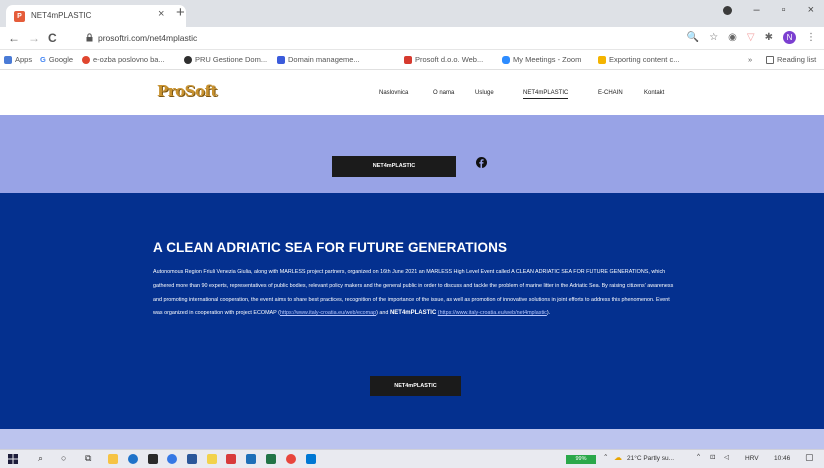 The height and width of the screenshot is (468, 824). What do you see at coordinates (113, 459) in the screenshot?
I see `file-explorer-icon` at bounding box center [113, 459].